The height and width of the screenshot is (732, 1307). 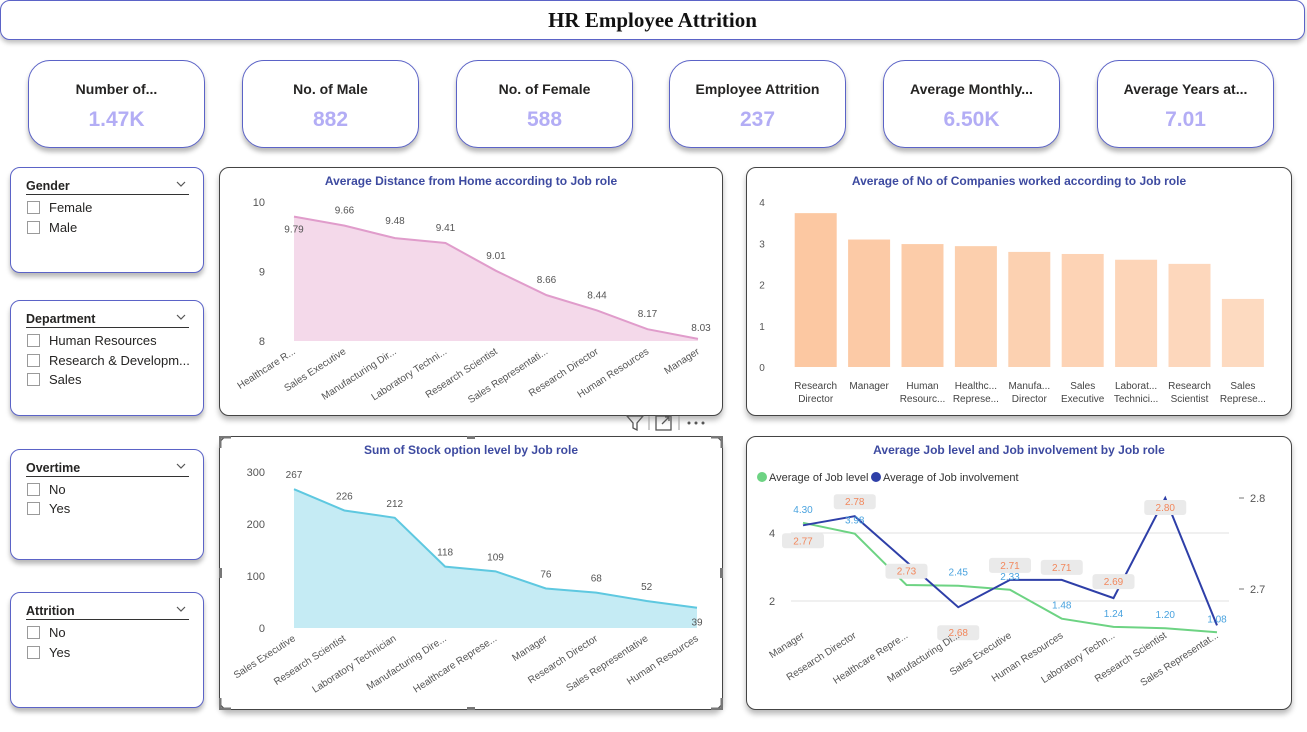 What do you see at coordinates (54, 379) in the screenshot?
I see `slicer-option: Sales` at bounding box center [54, 379].